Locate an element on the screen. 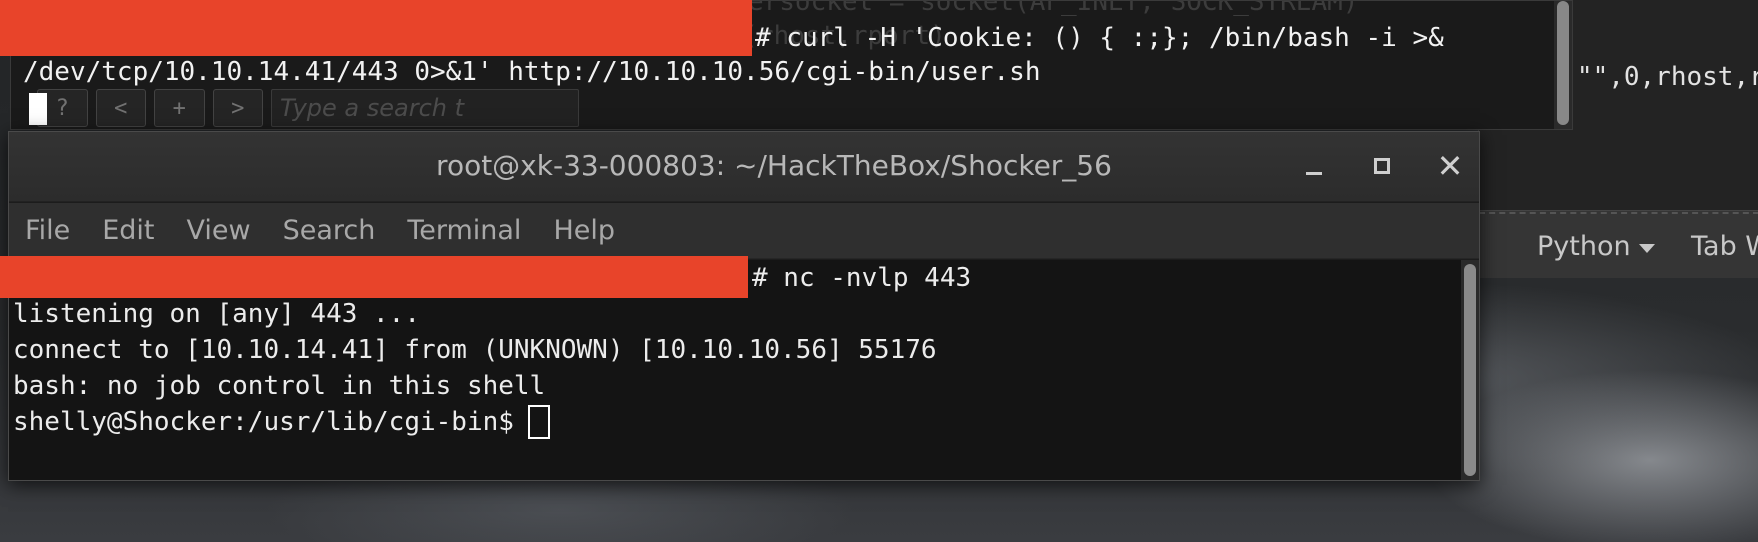 Image resolution: width=1758 pixels, height=542 pixels. close-button: ✕ is located at coordinates (1450, 166).